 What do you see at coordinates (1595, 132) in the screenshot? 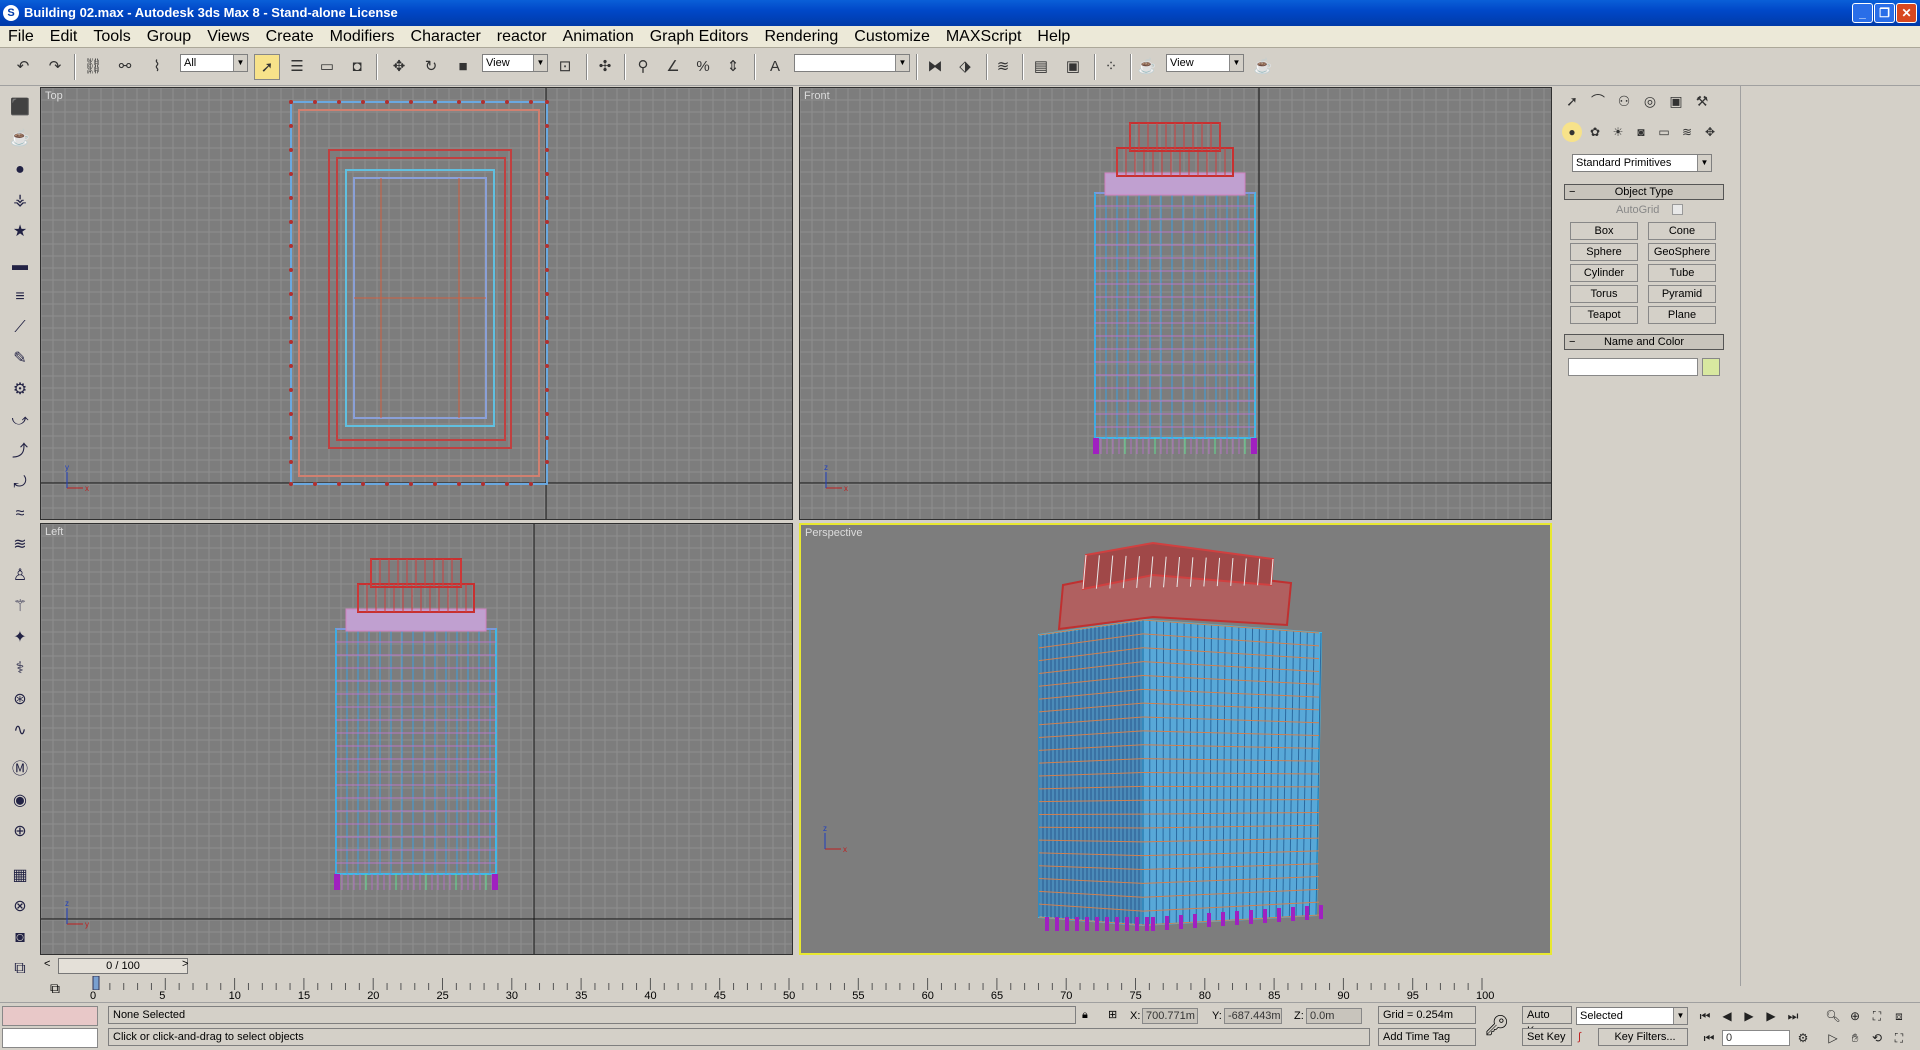
I see `shapes-icon: ✿` at bounding box center [1595, 132].